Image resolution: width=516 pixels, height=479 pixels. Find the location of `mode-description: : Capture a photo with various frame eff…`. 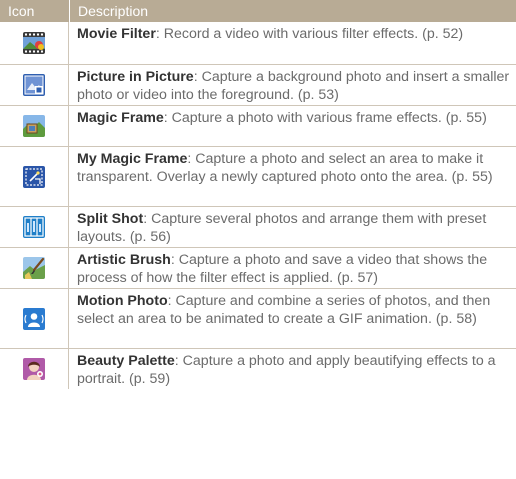

mode-description: : Capture a photo with various frame eff… is located at coordinates (325, 118).